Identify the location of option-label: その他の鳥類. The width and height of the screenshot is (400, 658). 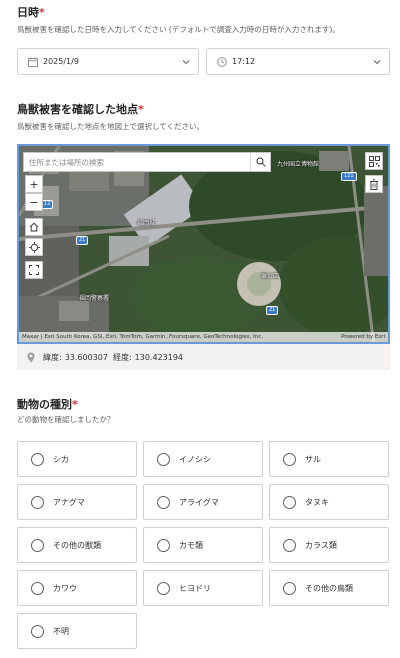
(329, 588).